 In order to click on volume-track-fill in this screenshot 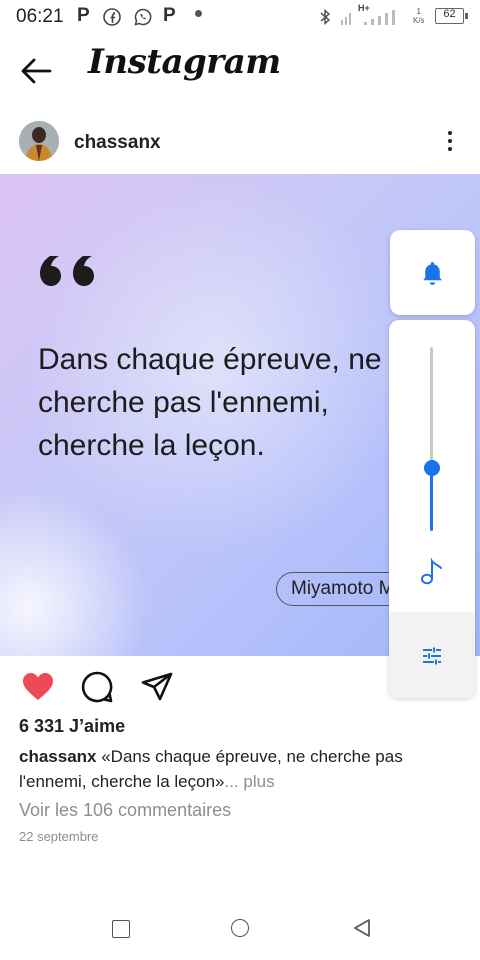, I will do `click(431, 499)`.